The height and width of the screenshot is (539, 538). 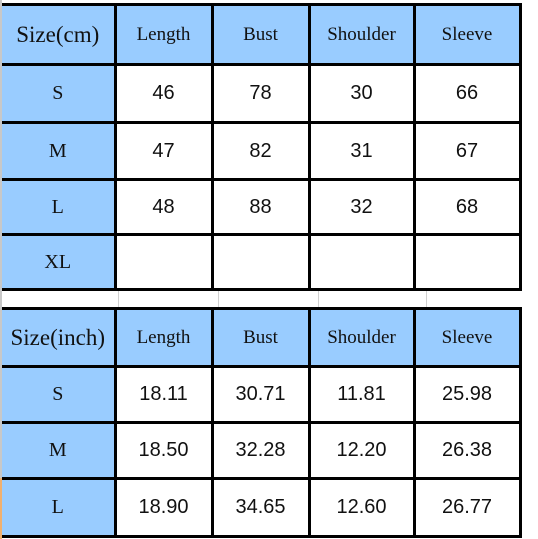 What do you see at coordinates (163, 507) in the screenshot?
I see `length-value: 18.90` at bounding box center [163, 507].